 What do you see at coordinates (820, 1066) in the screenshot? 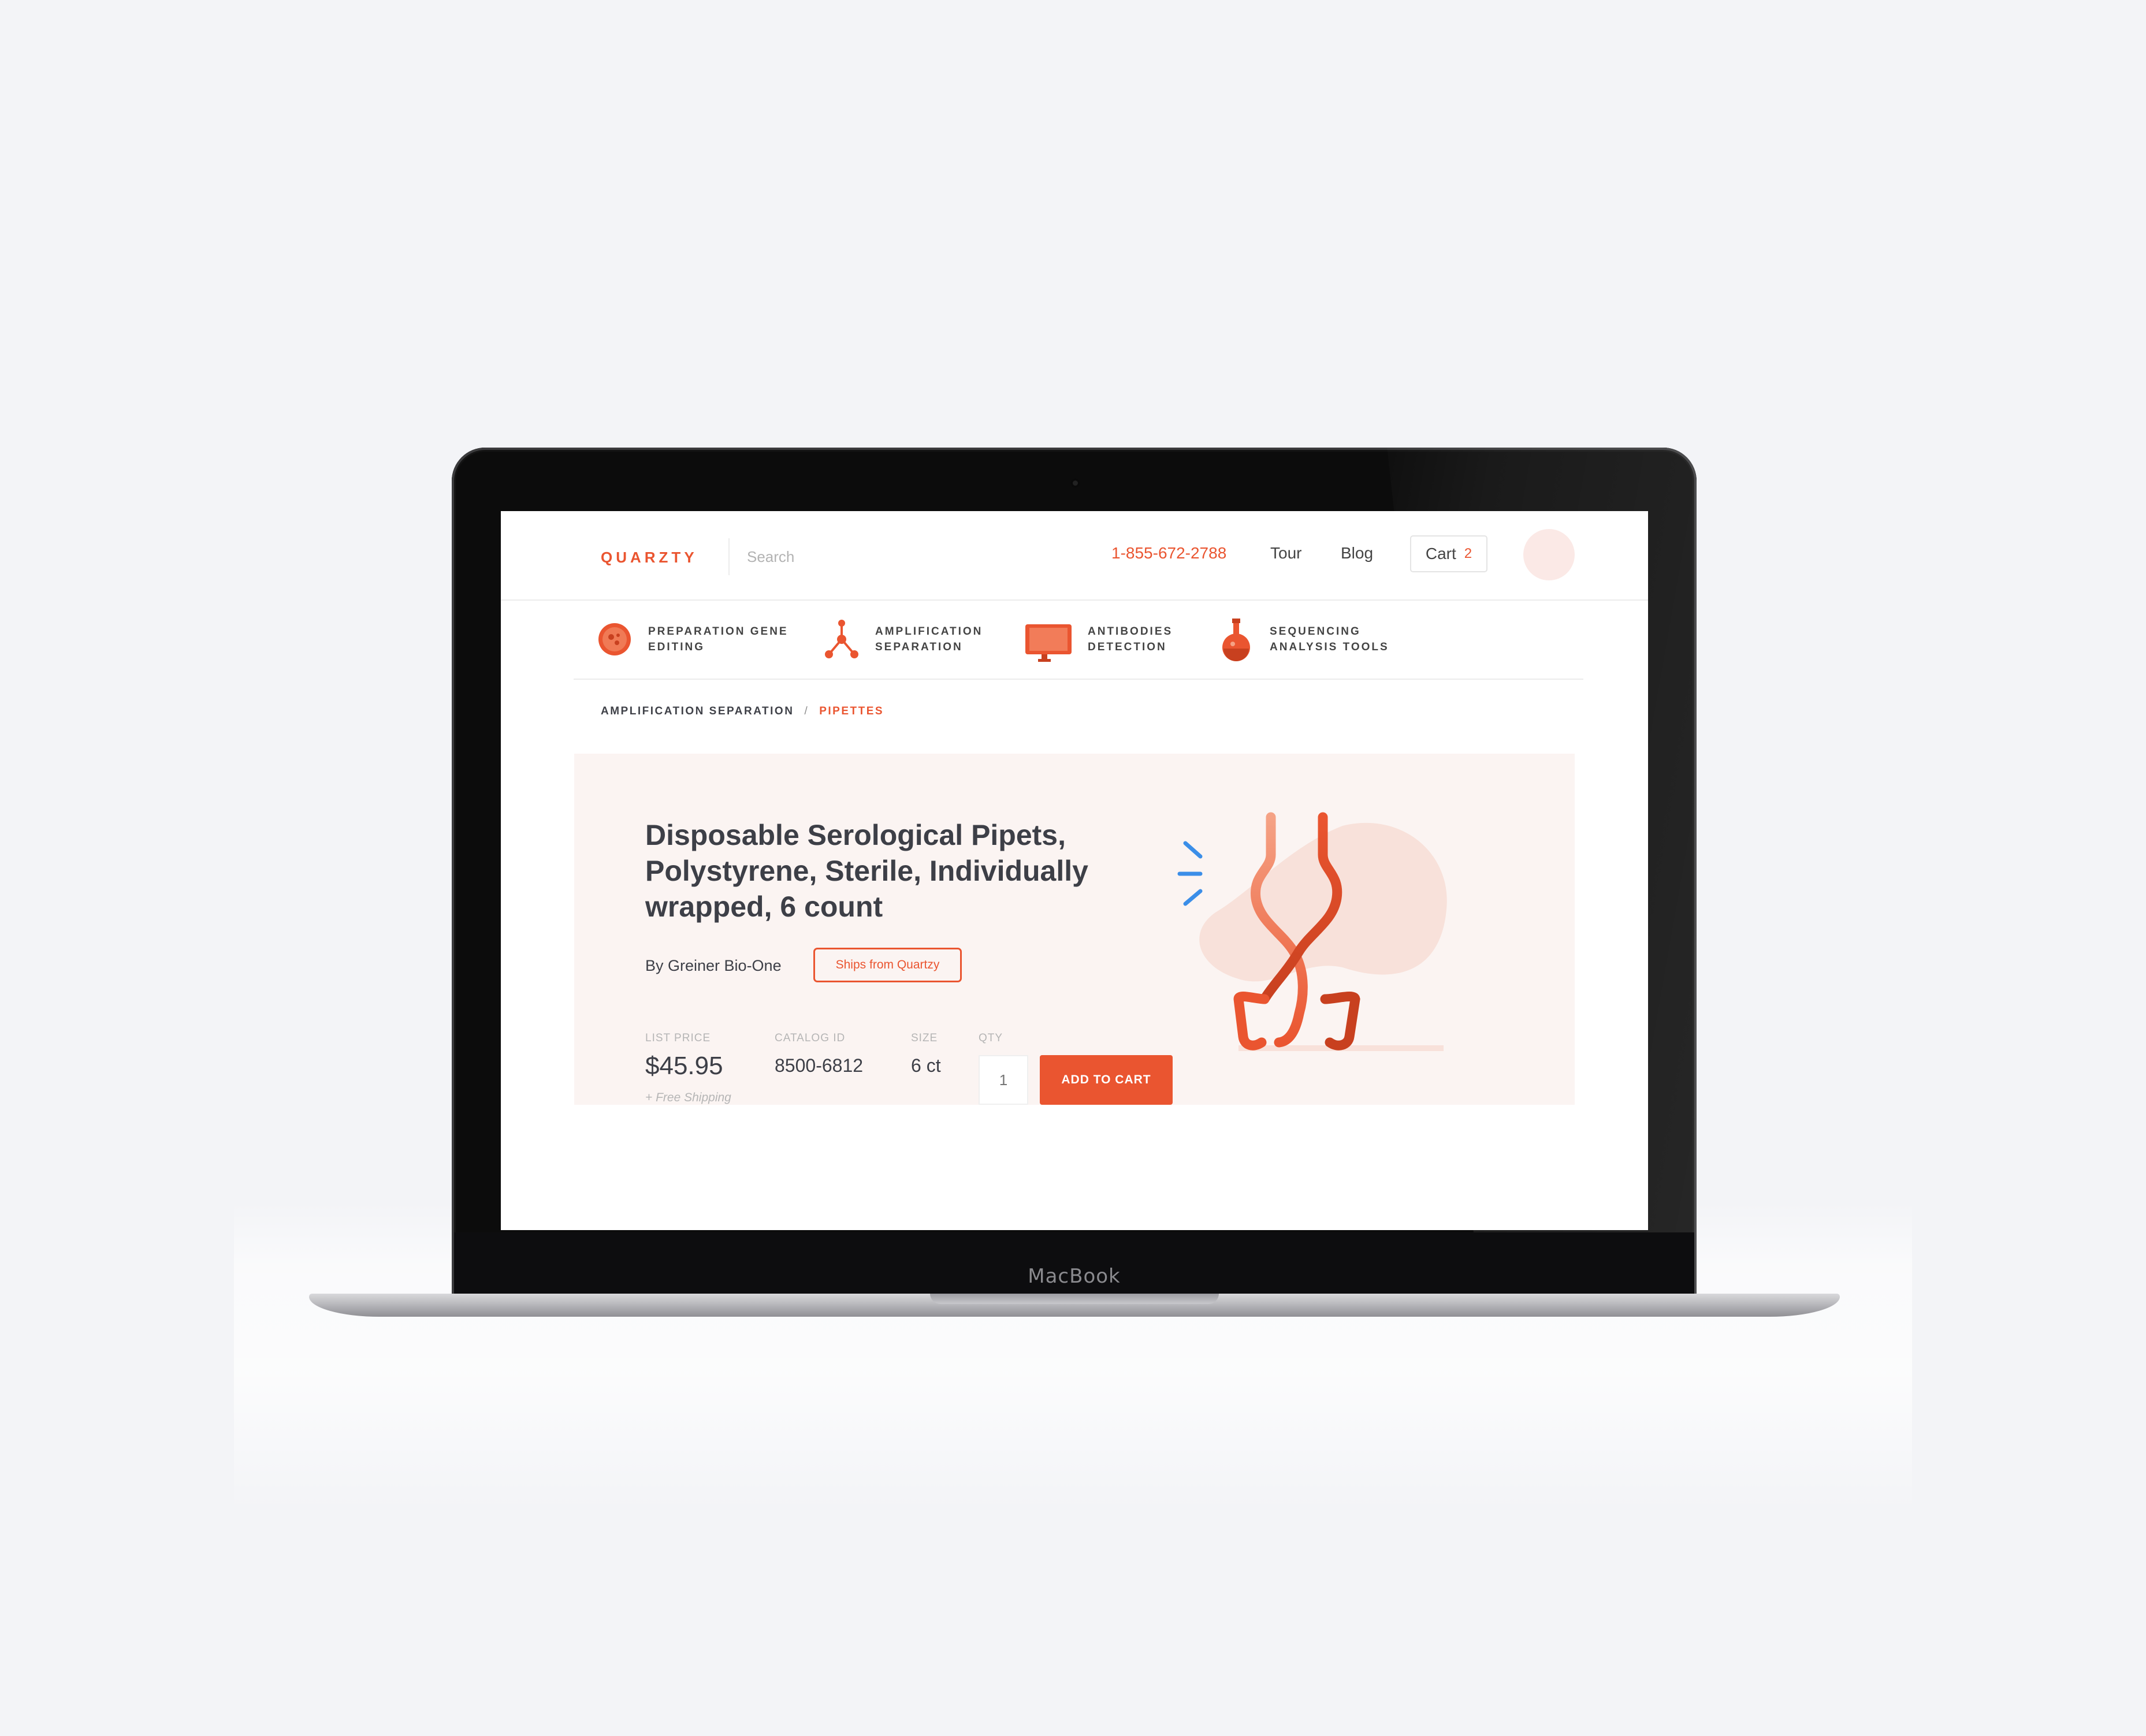
I see `catalog-id: 8500-6812` at bounding box center [820, 1066].